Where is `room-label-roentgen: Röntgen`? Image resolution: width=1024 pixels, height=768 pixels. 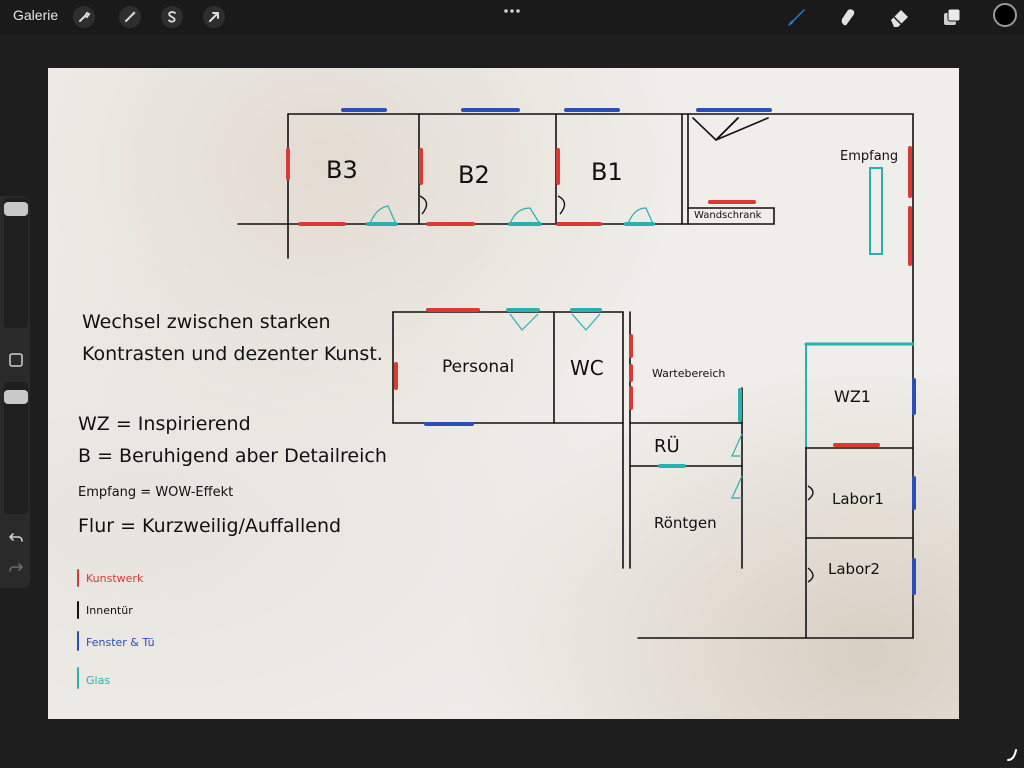 room-label-roentgen: Röntgen is located at coordinates (685, 523).